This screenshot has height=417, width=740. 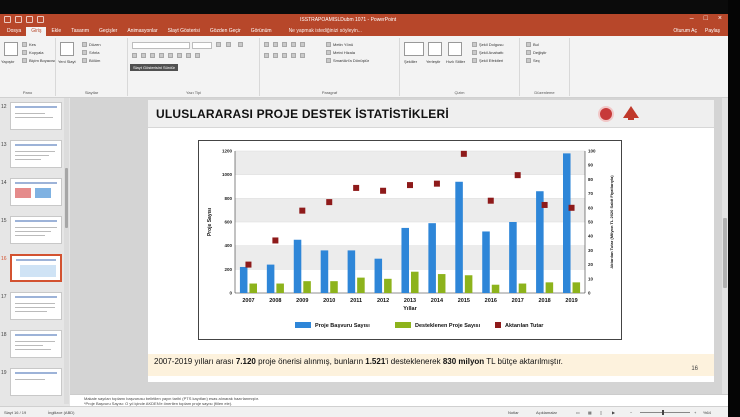 I want to click on align-right-icon, so click(x=284, y=55).